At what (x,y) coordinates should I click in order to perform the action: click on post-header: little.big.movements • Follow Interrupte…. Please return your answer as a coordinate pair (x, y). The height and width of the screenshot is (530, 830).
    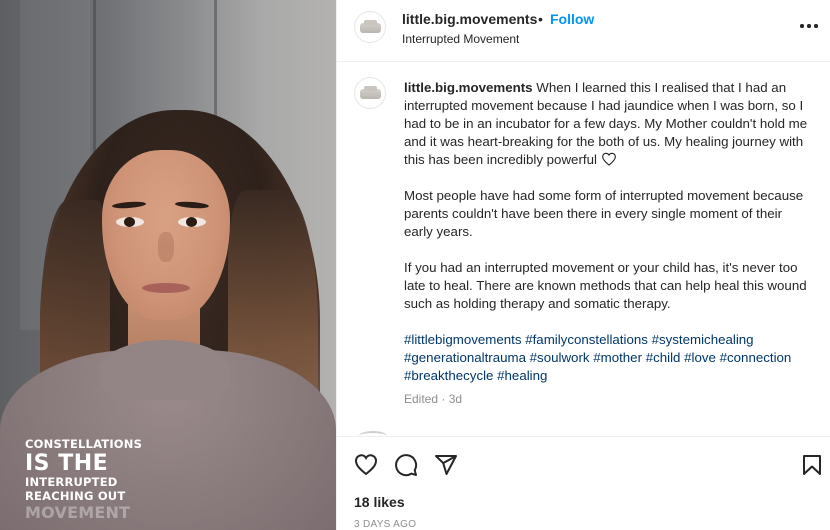
    Looking at the image, I should click on (583, 31).